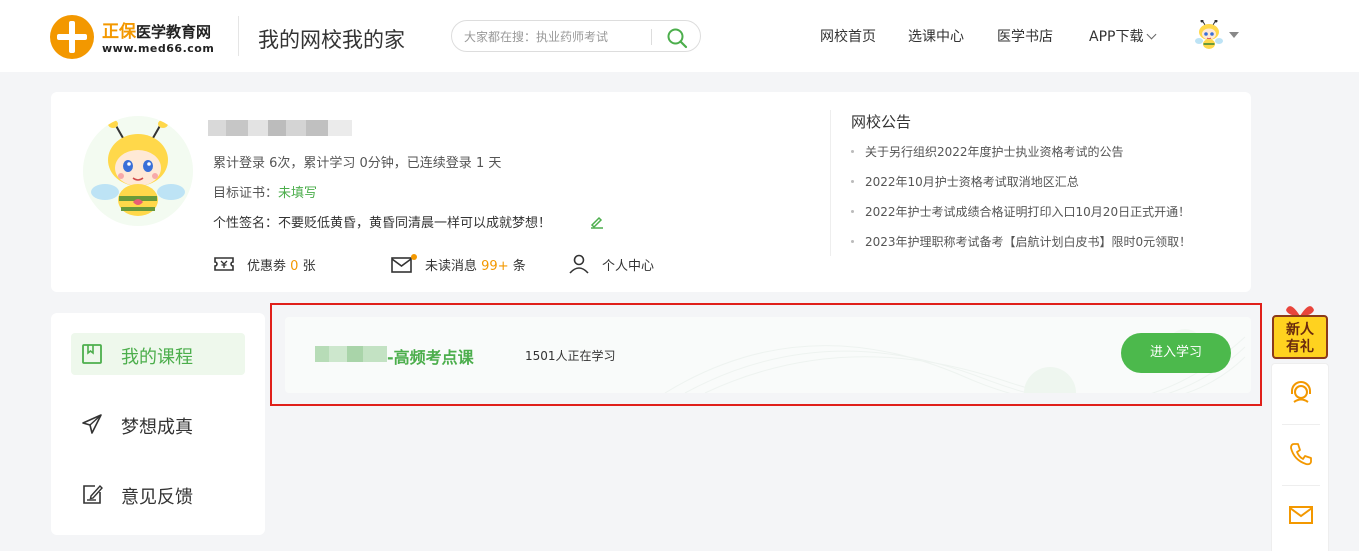 This screenshot has width=1359, height=551. Describe the element at coordinates (1176, 353) in the screenshot. I see `enter-study-button: 进入学习` at that location.